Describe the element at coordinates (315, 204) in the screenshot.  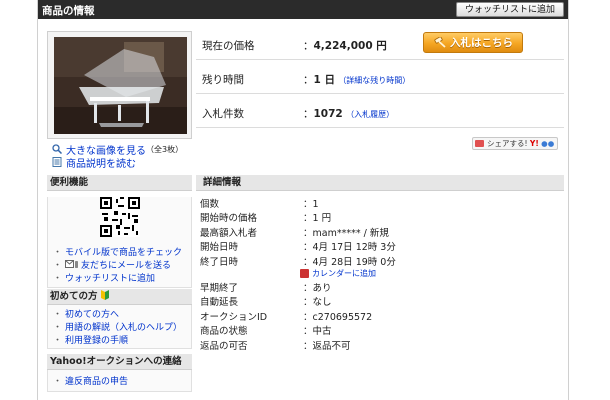
I see `detail-value: 1` at that location.